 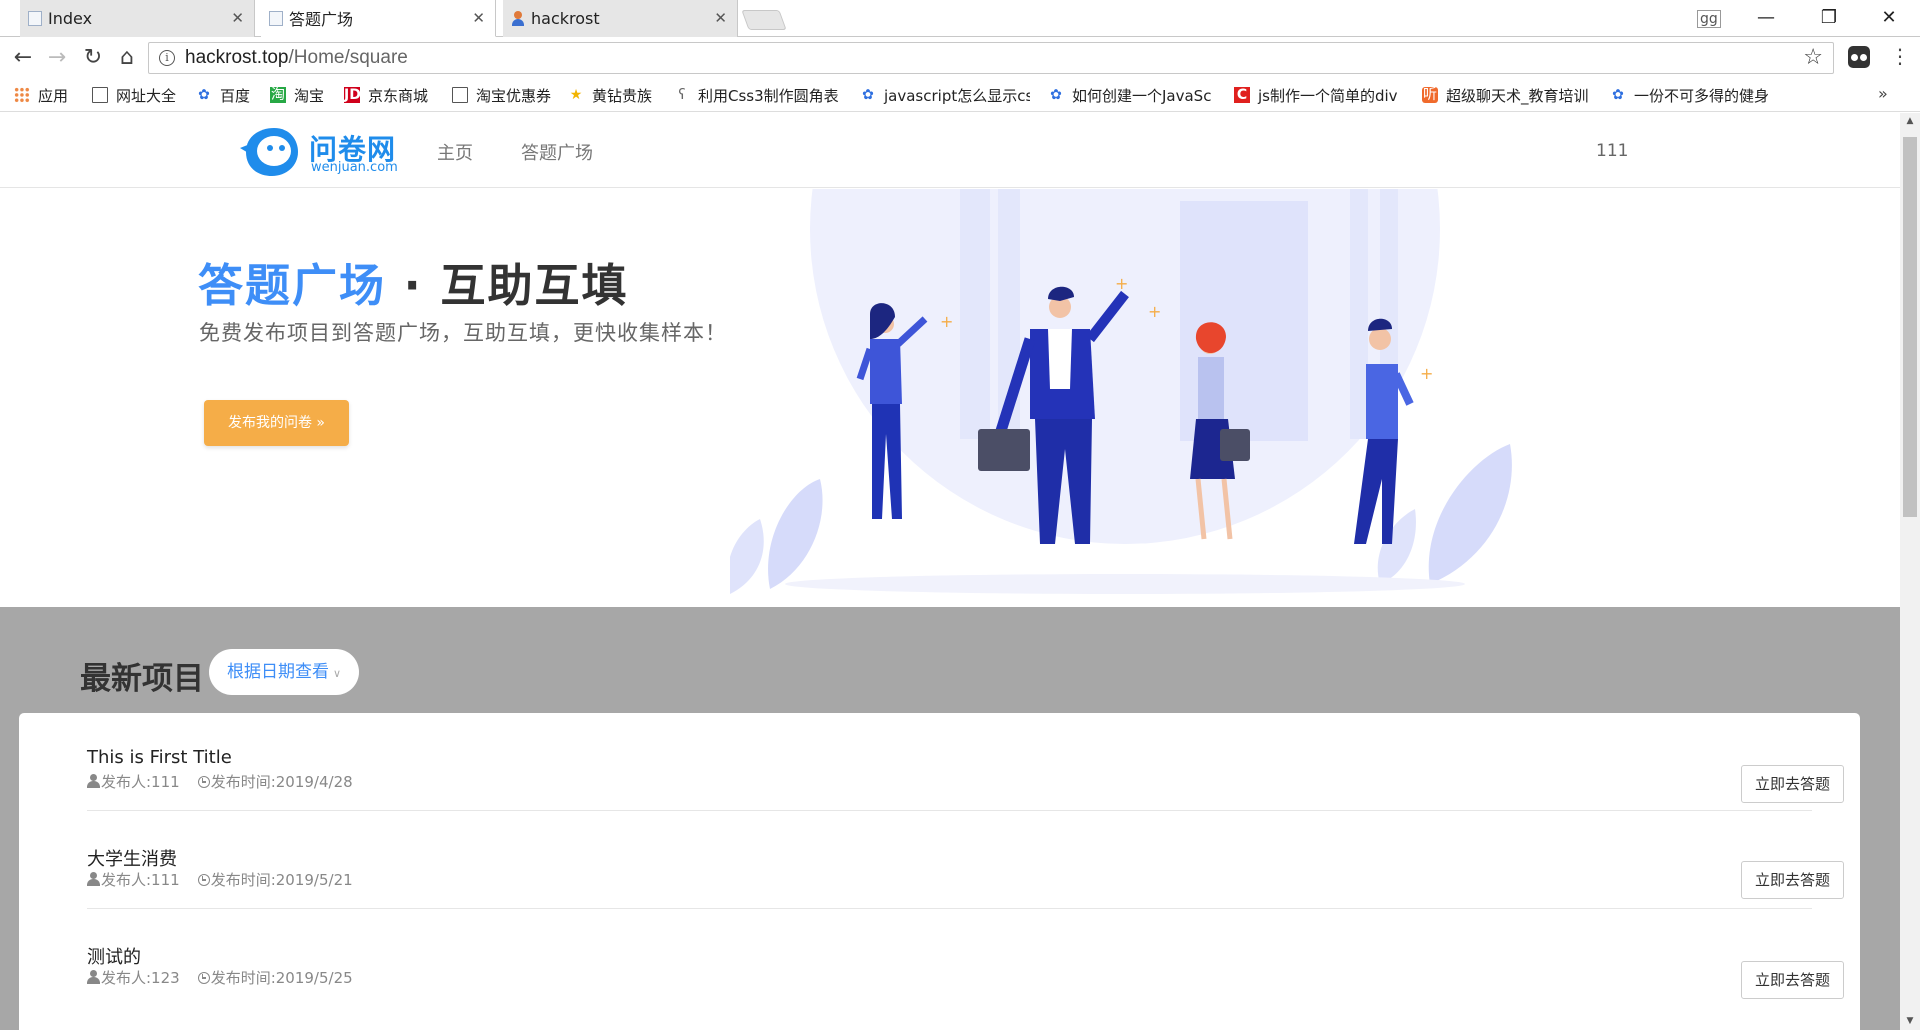 I want to click on tab-title: 答题广场, so click(x=321, y=19).